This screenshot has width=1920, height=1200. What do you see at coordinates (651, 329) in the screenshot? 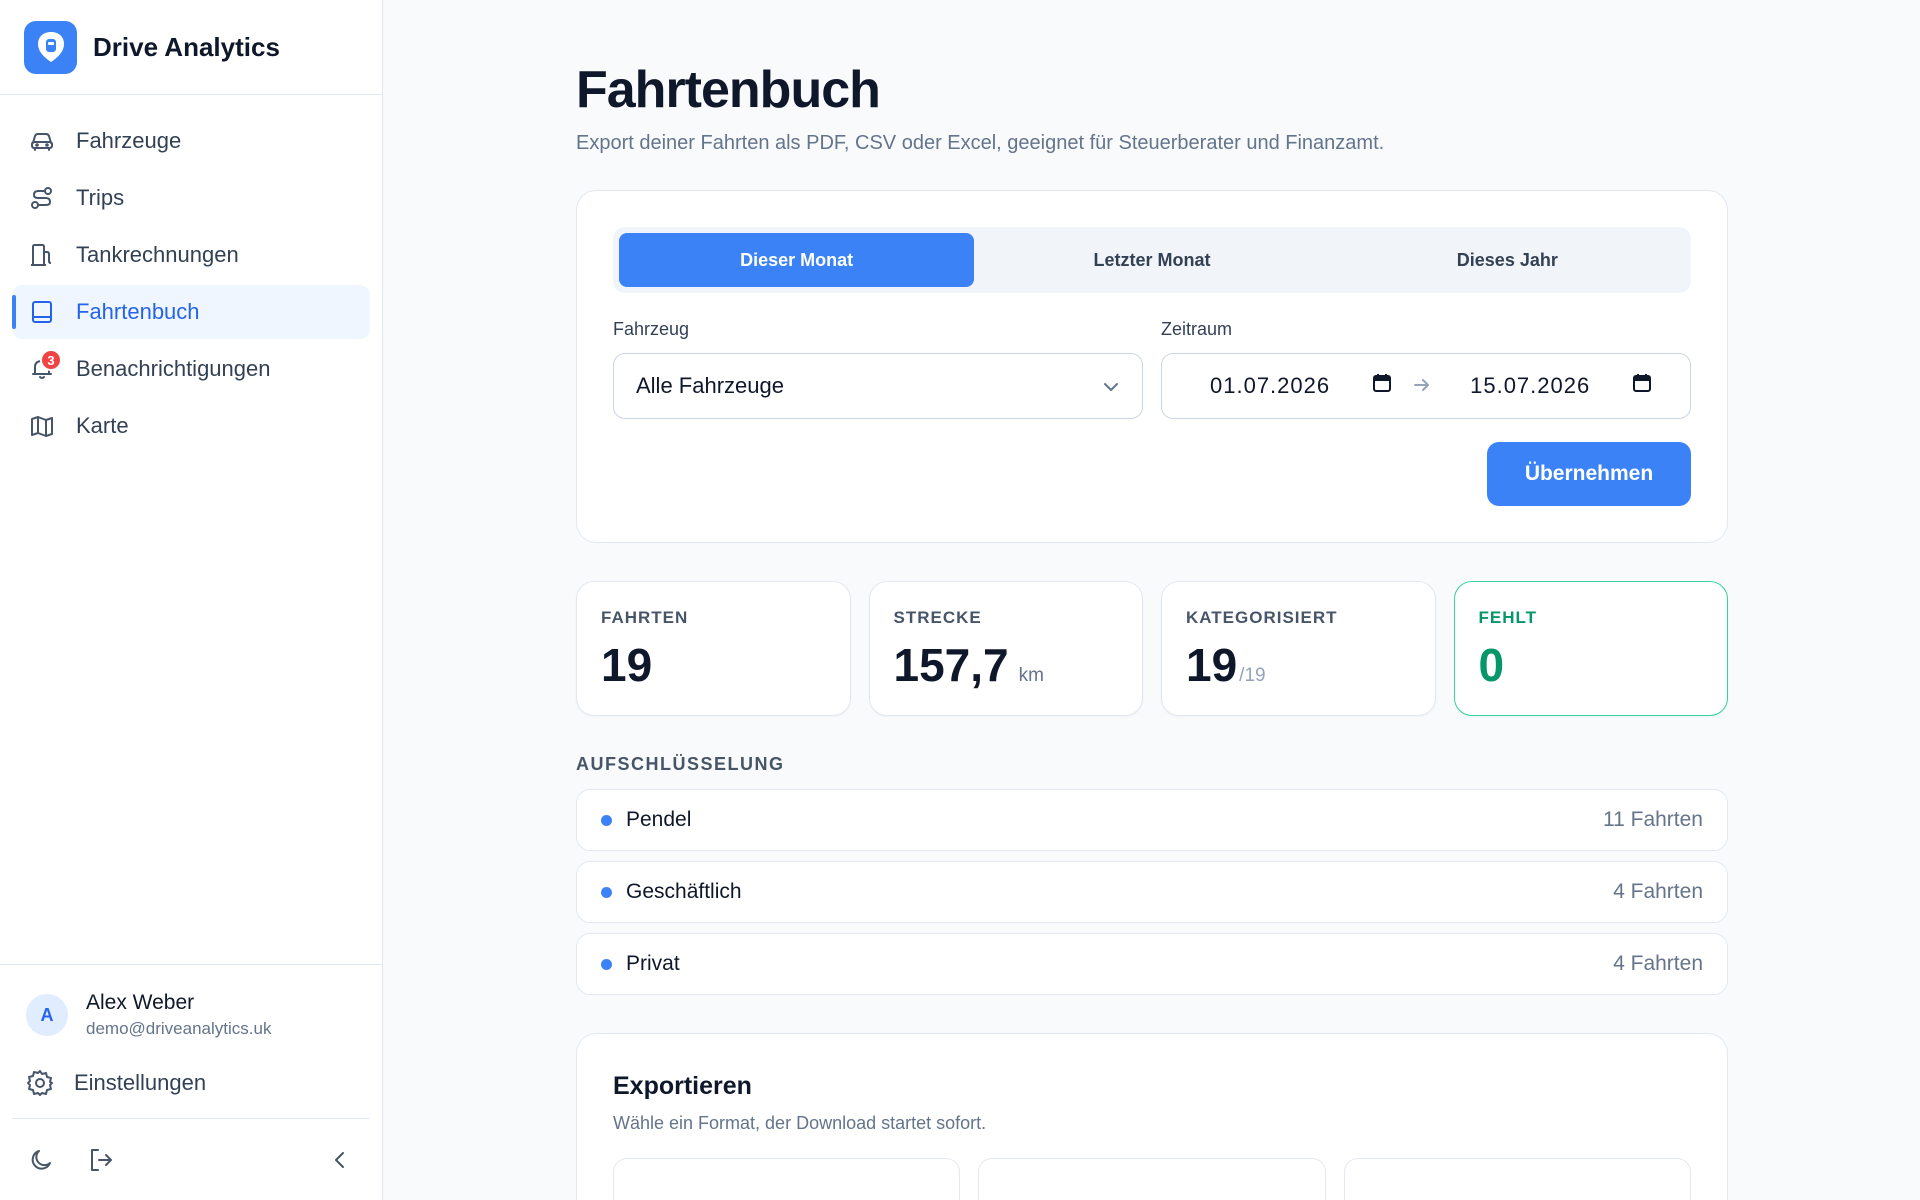
I see `vehicle-label: Fahrzeug` at bounding box center [651, 329].